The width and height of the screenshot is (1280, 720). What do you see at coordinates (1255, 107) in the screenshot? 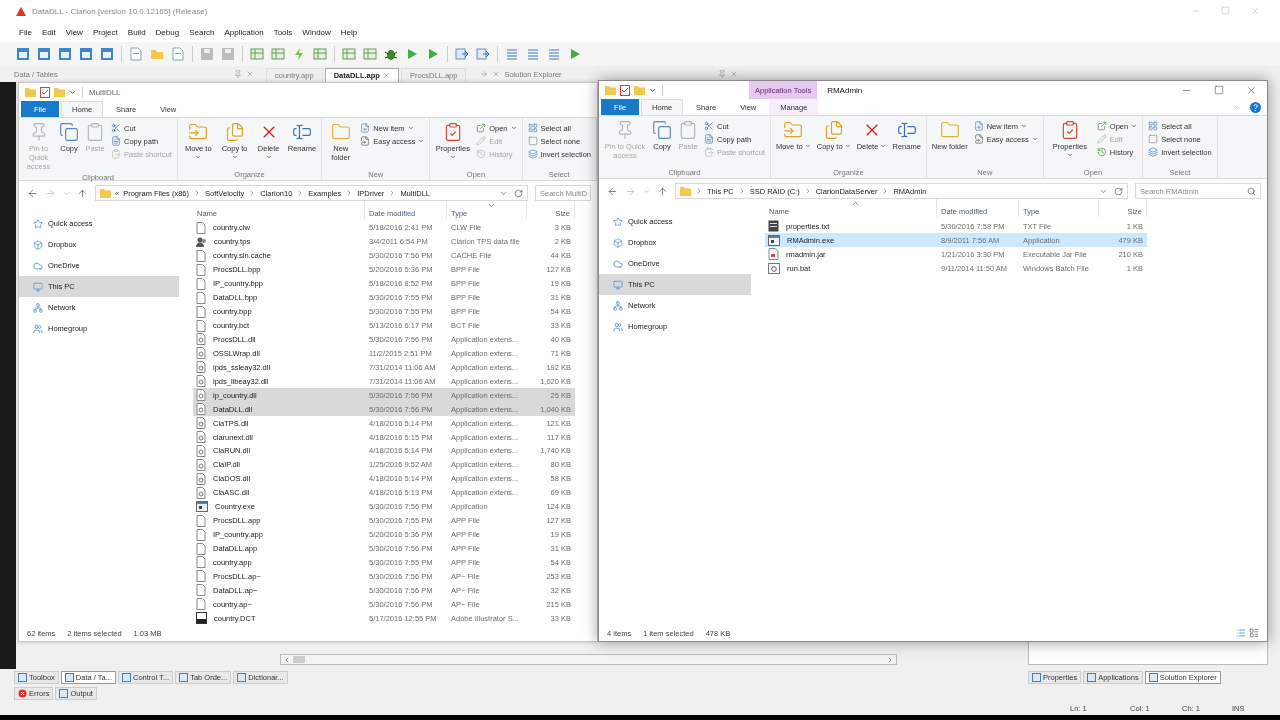
I see `help-icon` at bounding box center [1255, 107].